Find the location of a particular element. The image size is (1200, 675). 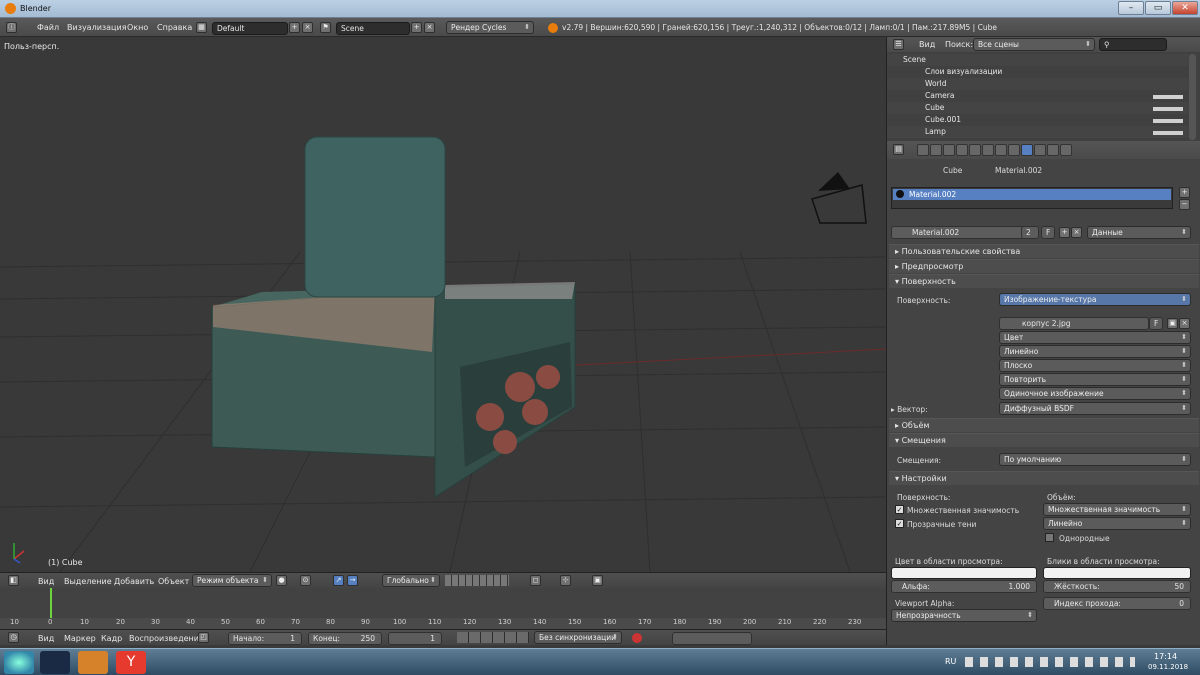

alpha-field: Альфа: 1.000 is located at coordinates (964, 586).